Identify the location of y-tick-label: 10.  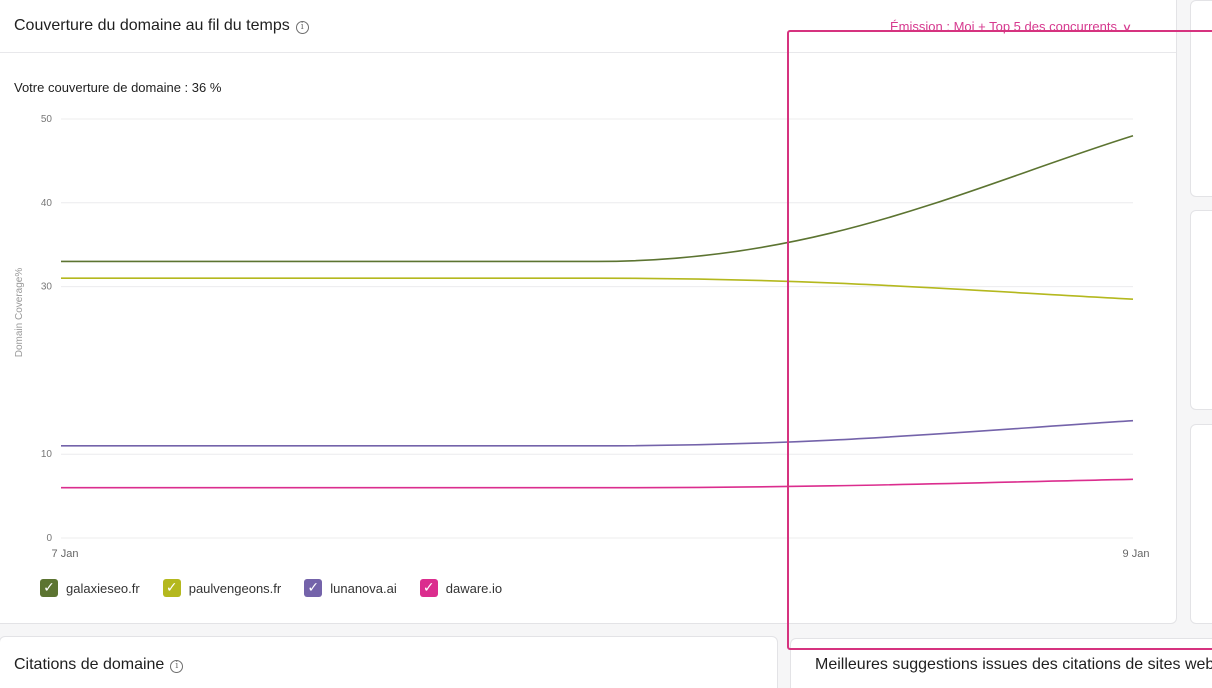
(47, 454).